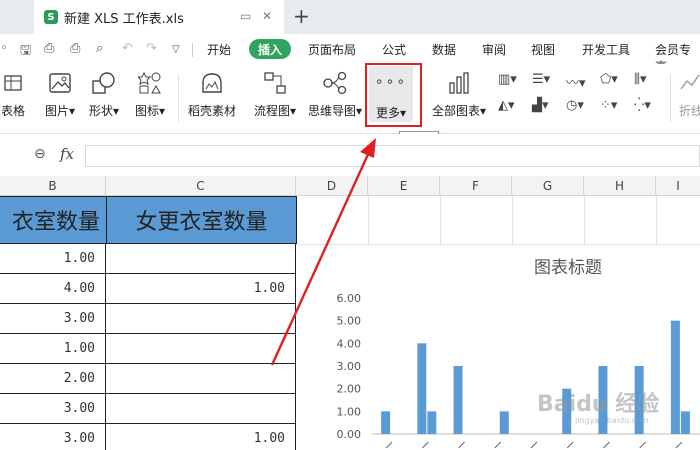 This screenshot has width=700, height=450. Describe the element at coordinates (151, 48) in the screenshot. I see `redo-icon: ↷` at that location.